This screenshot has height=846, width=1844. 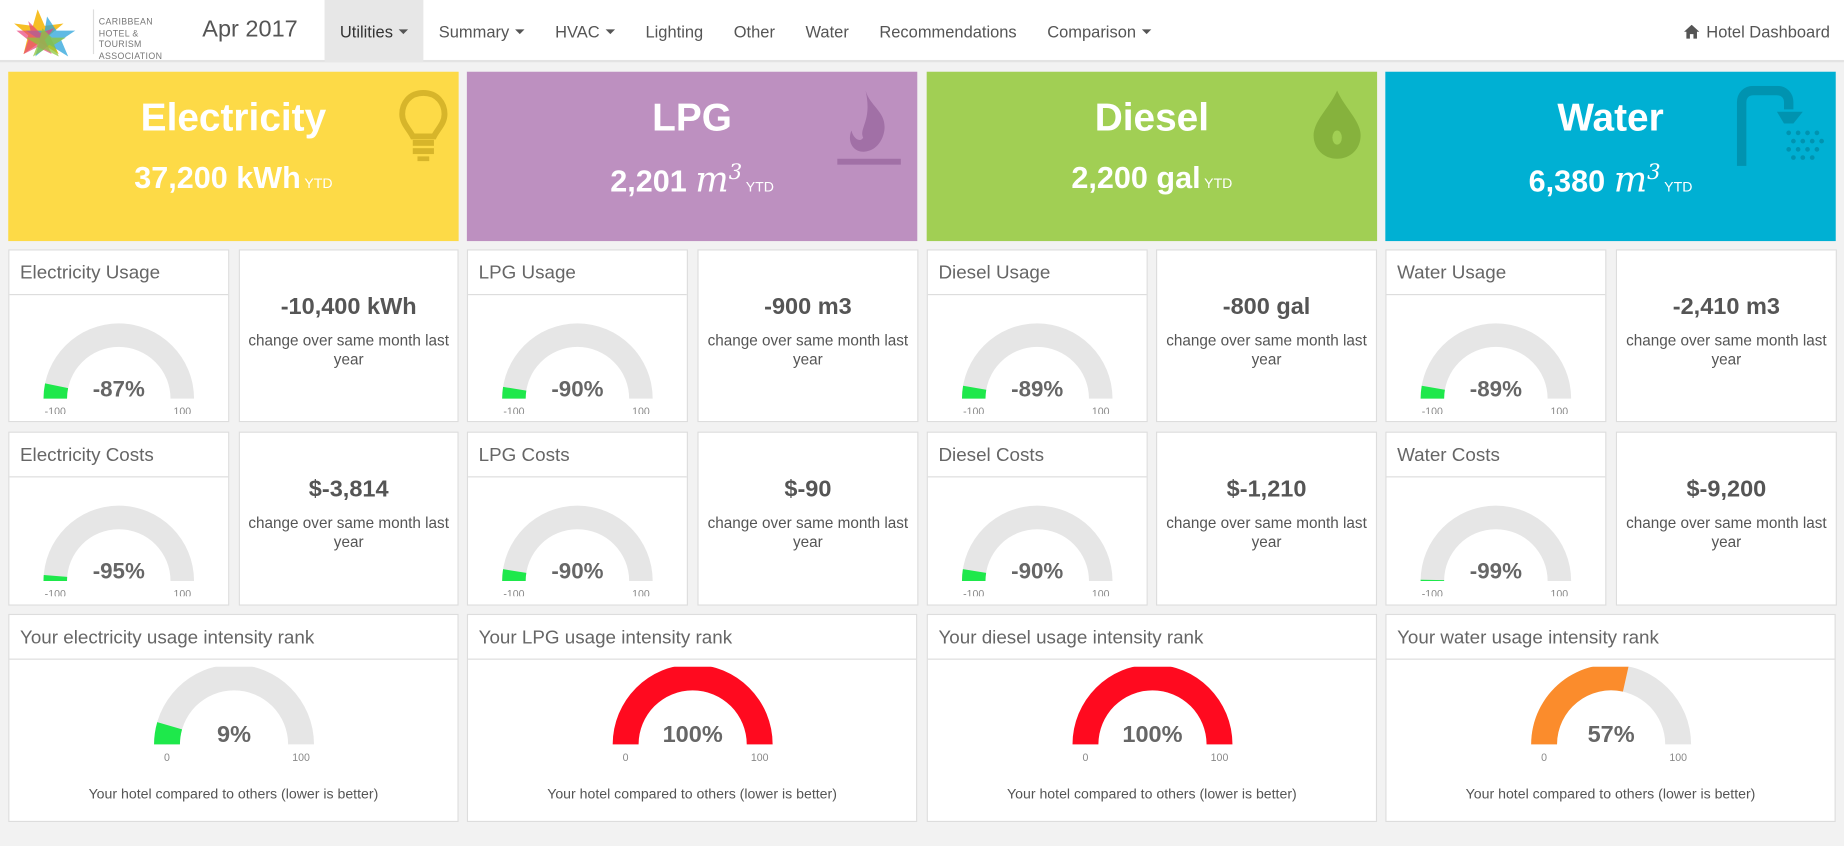 What do you see at coordinates (808, 489) in the screenshot?
I see `change-value: $-90` at bounding box center [808, 489].